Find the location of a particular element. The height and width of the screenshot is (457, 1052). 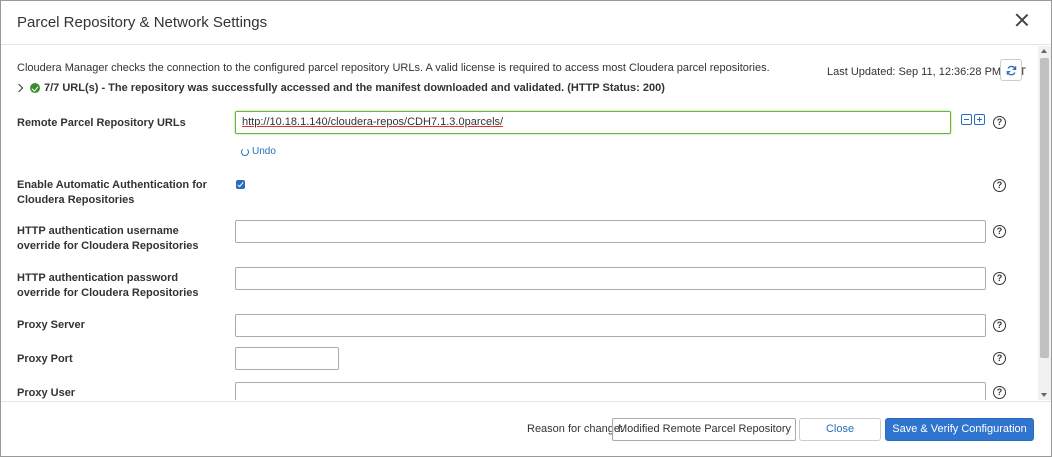

proxy-user-input is located at coordinates (610, 391).